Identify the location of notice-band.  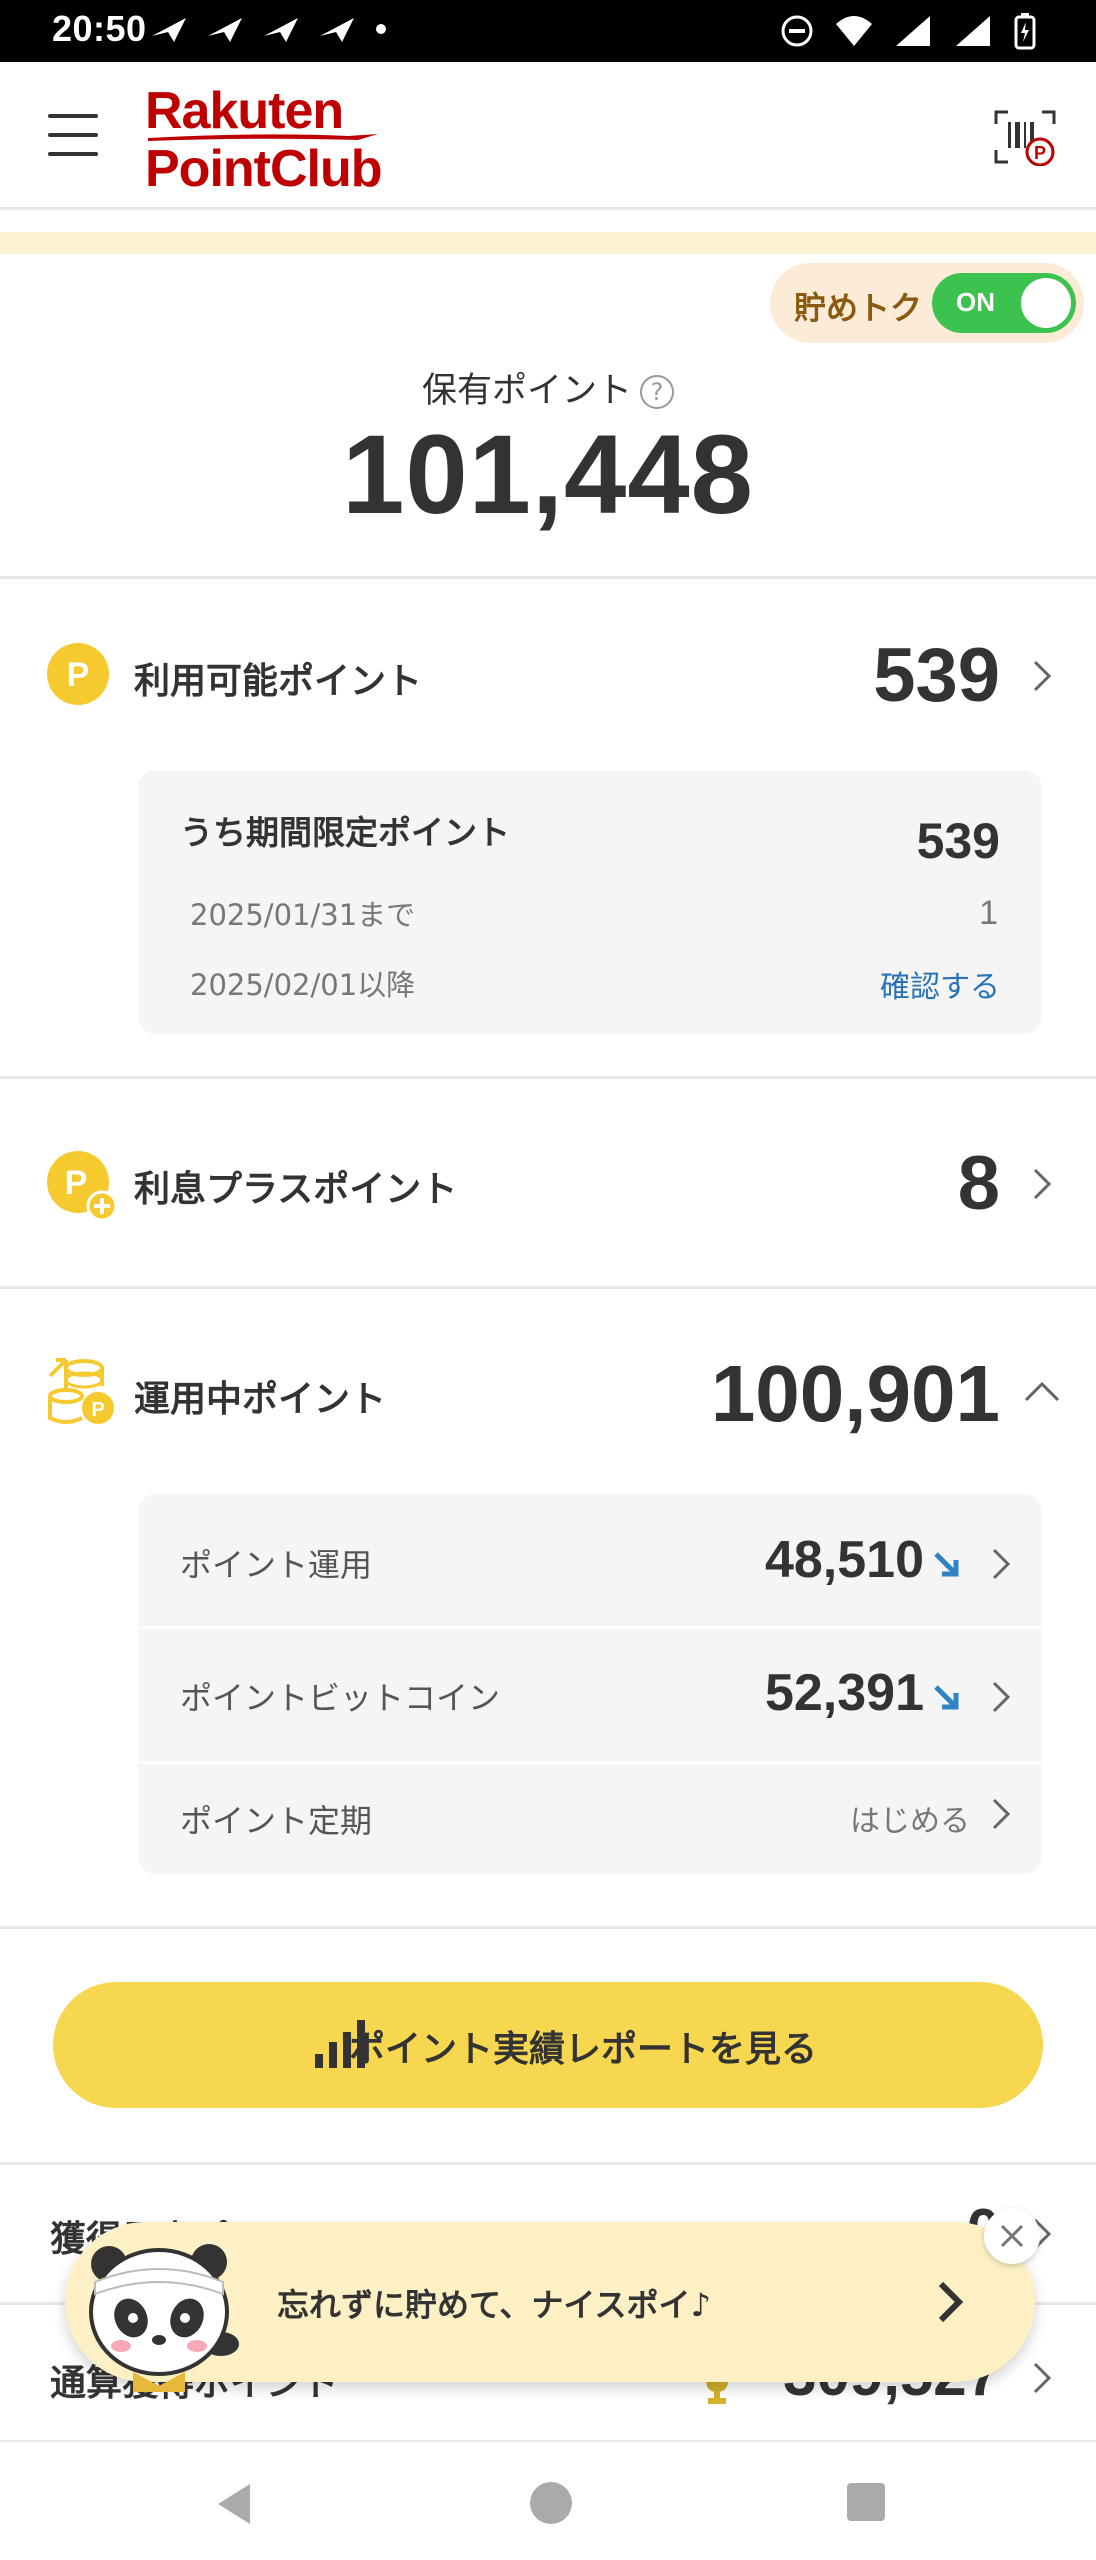
(548, 243).